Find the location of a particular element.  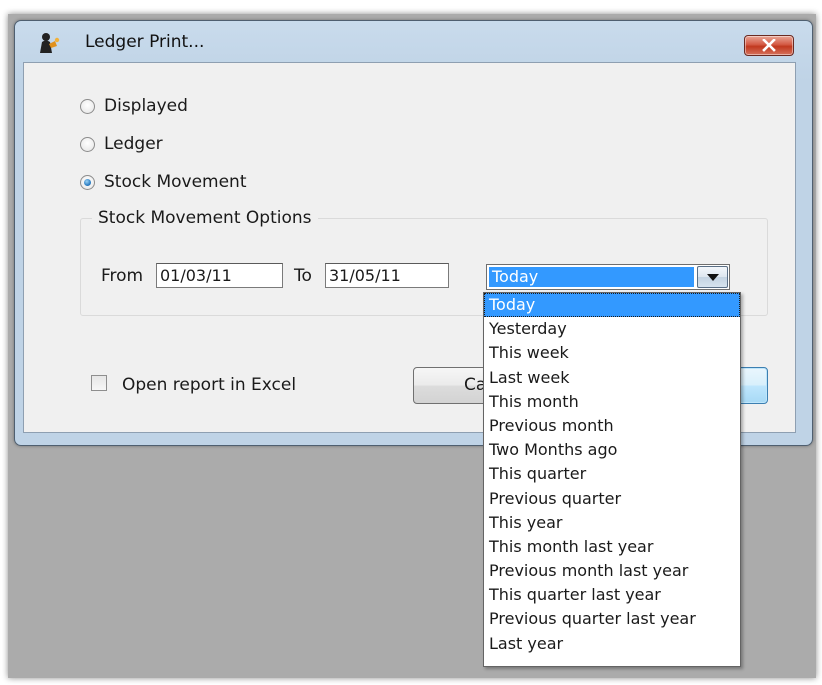

from-label: From is located at coordinates (122, 276).